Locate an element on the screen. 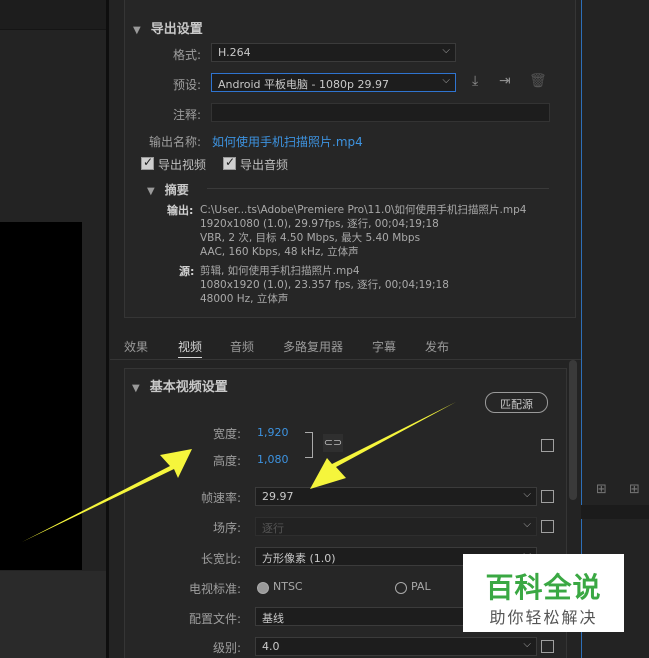 The image size is (649, 658). summary-source-line: 48000 Hz, 立体声 is located at coordinates (244, 299).